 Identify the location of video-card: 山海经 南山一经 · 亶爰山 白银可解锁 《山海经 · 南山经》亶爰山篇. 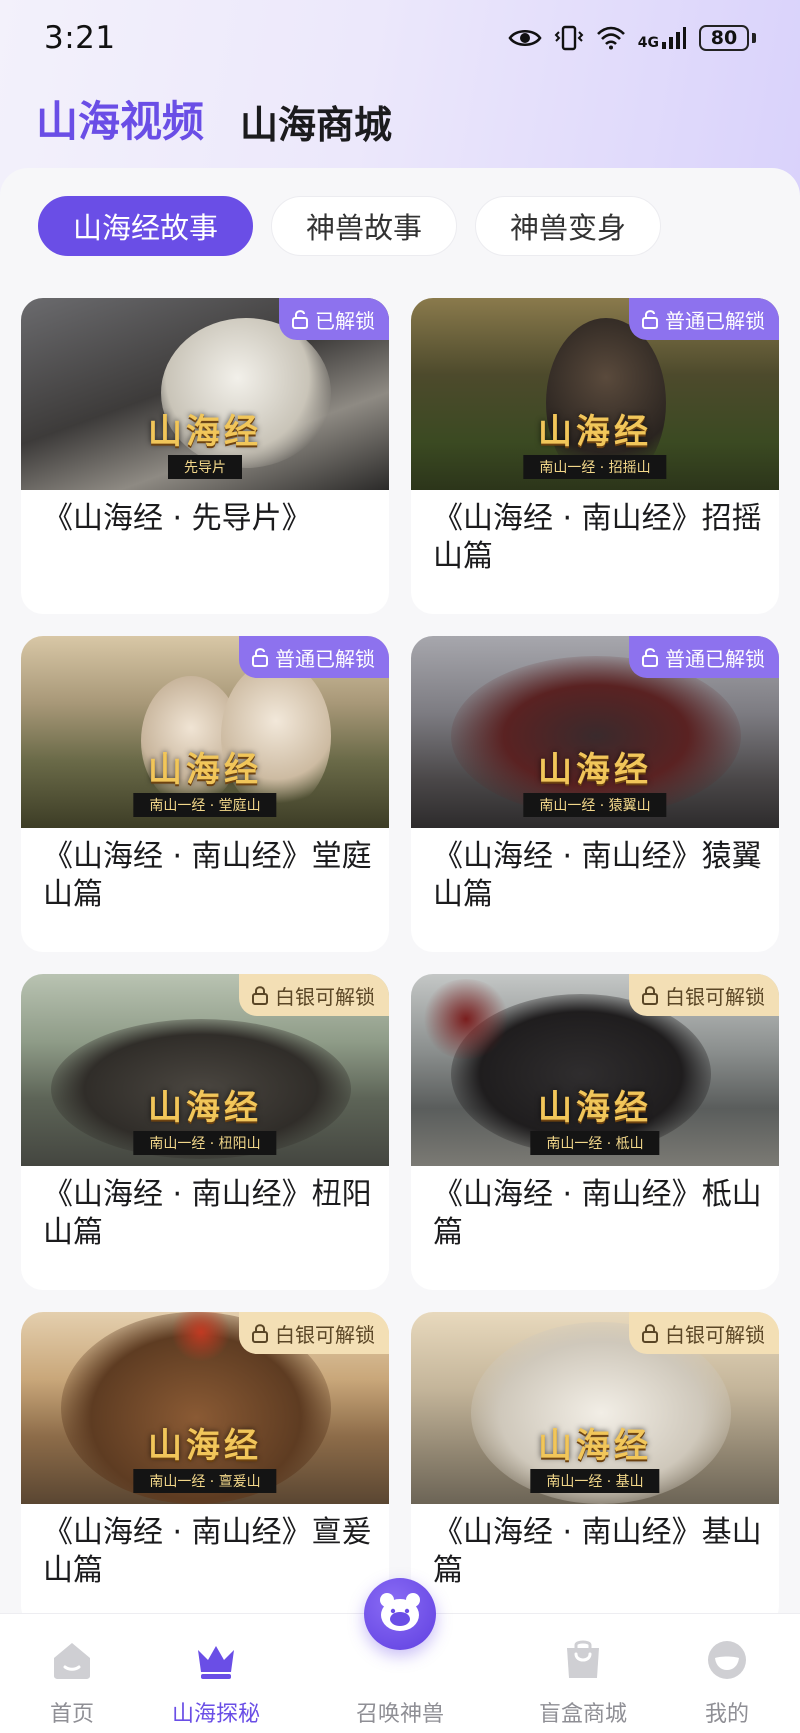
(205, 1462).